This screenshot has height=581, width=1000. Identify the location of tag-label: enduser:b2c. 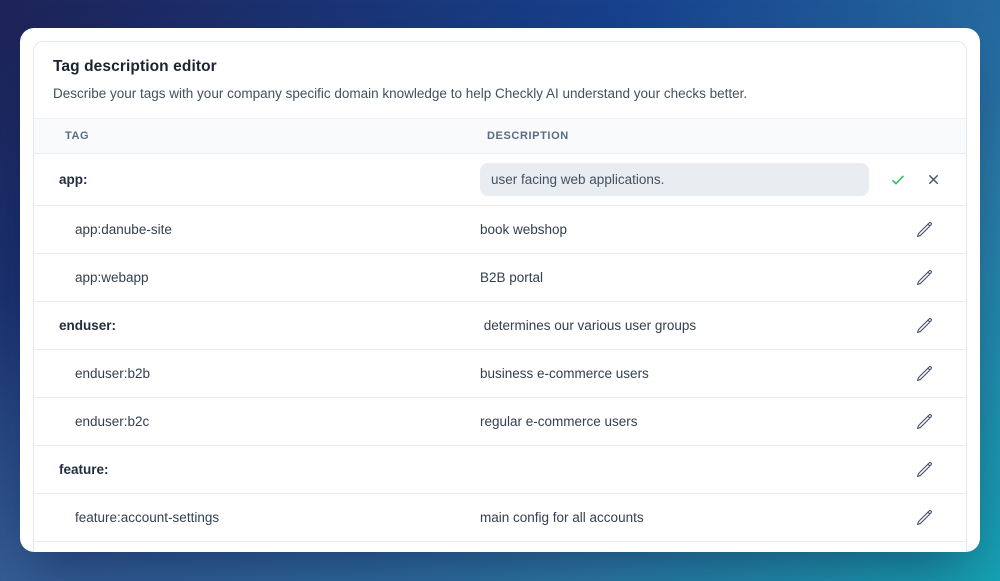
(112, 421).